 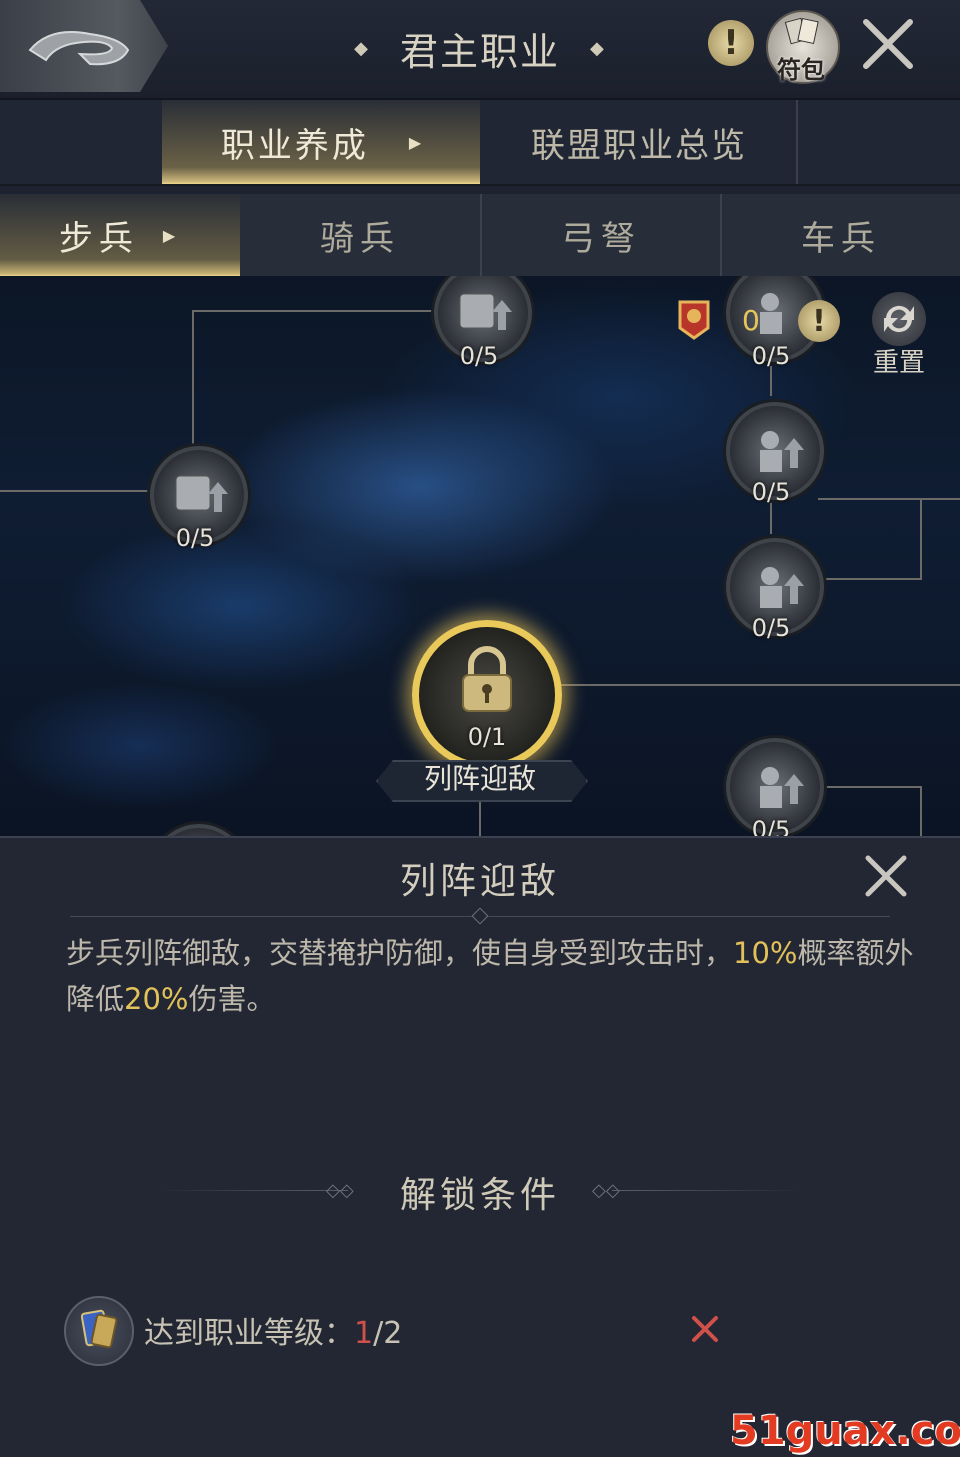 I want to click on desc-highlight: 10%, so click(x=765, y=953).